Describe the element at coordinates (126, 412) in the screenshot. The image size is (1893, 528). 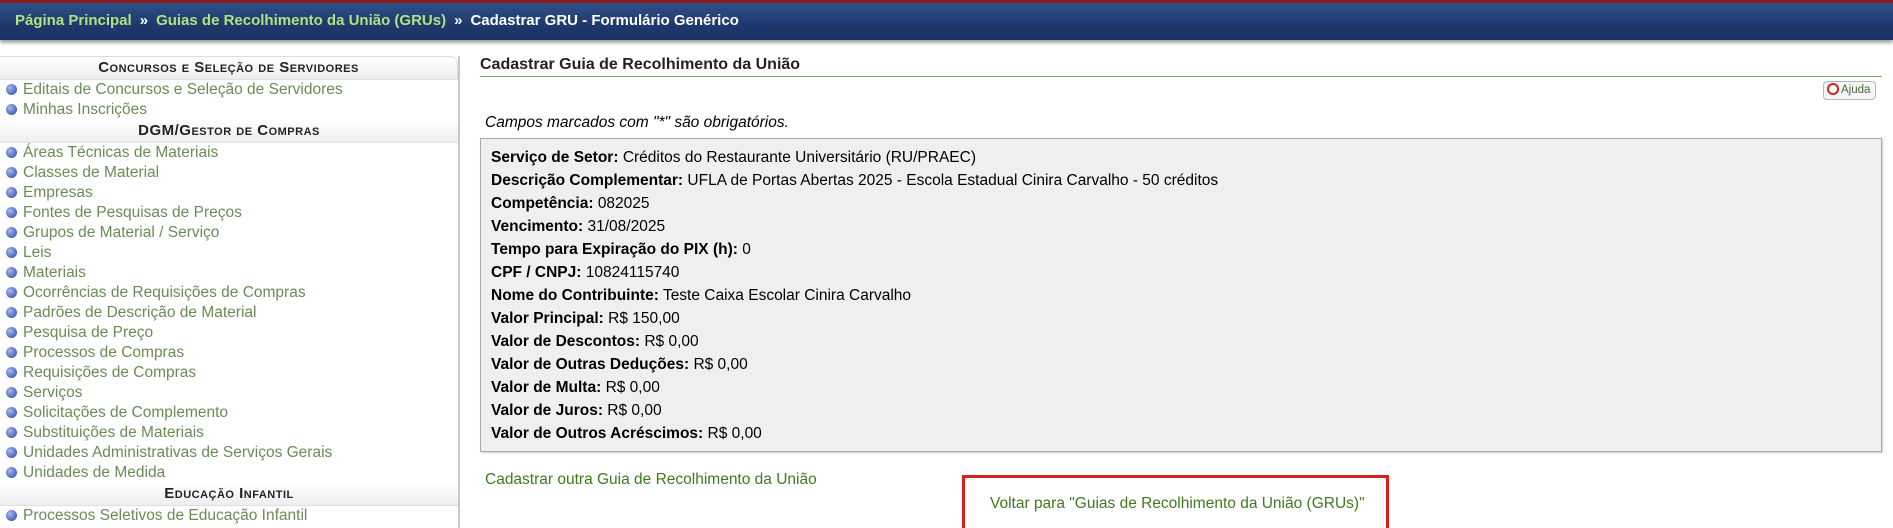
I see `sidebar-item-label: Solicitações de Complemento` at that location.